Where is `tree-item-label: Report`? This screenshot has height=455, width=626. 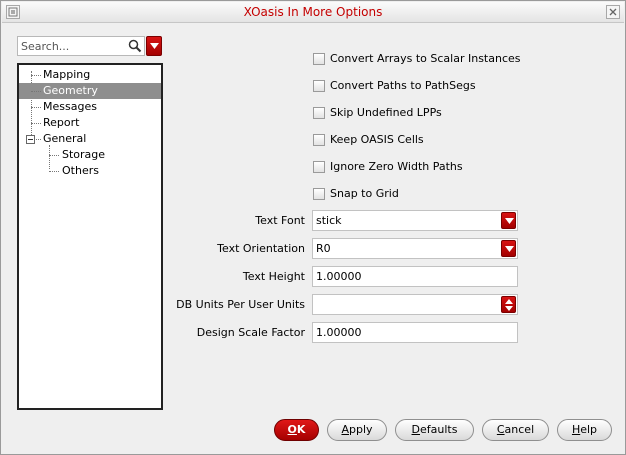 tree-item-label: Report is located at coordinates (61, 122).